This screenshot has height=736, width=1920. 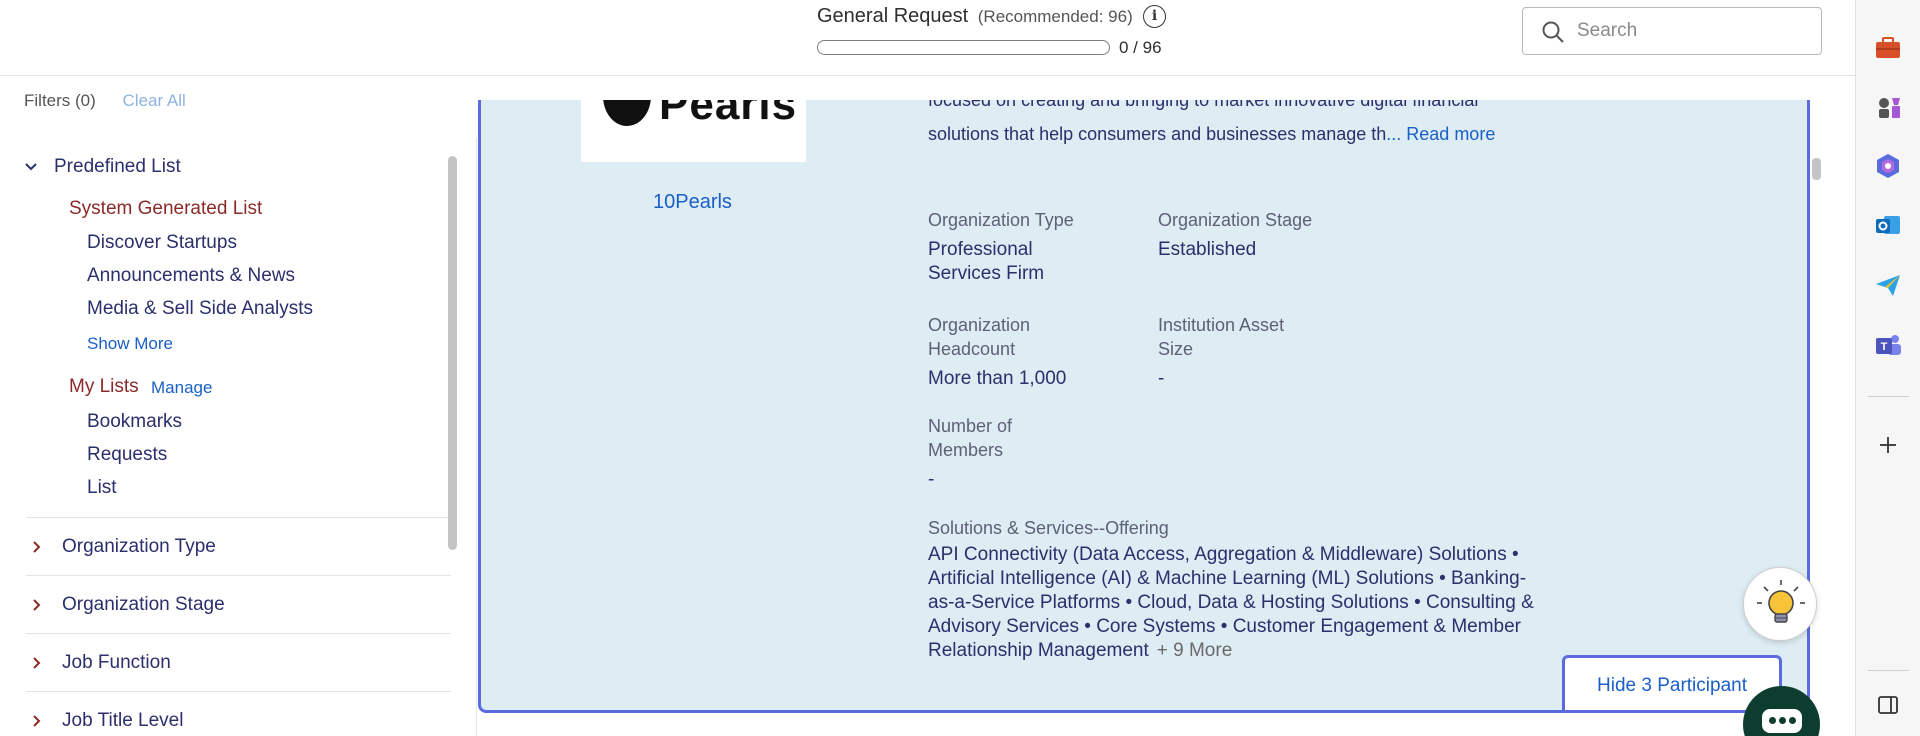 I want to click on tips-button, so click(x=1780, y=604).